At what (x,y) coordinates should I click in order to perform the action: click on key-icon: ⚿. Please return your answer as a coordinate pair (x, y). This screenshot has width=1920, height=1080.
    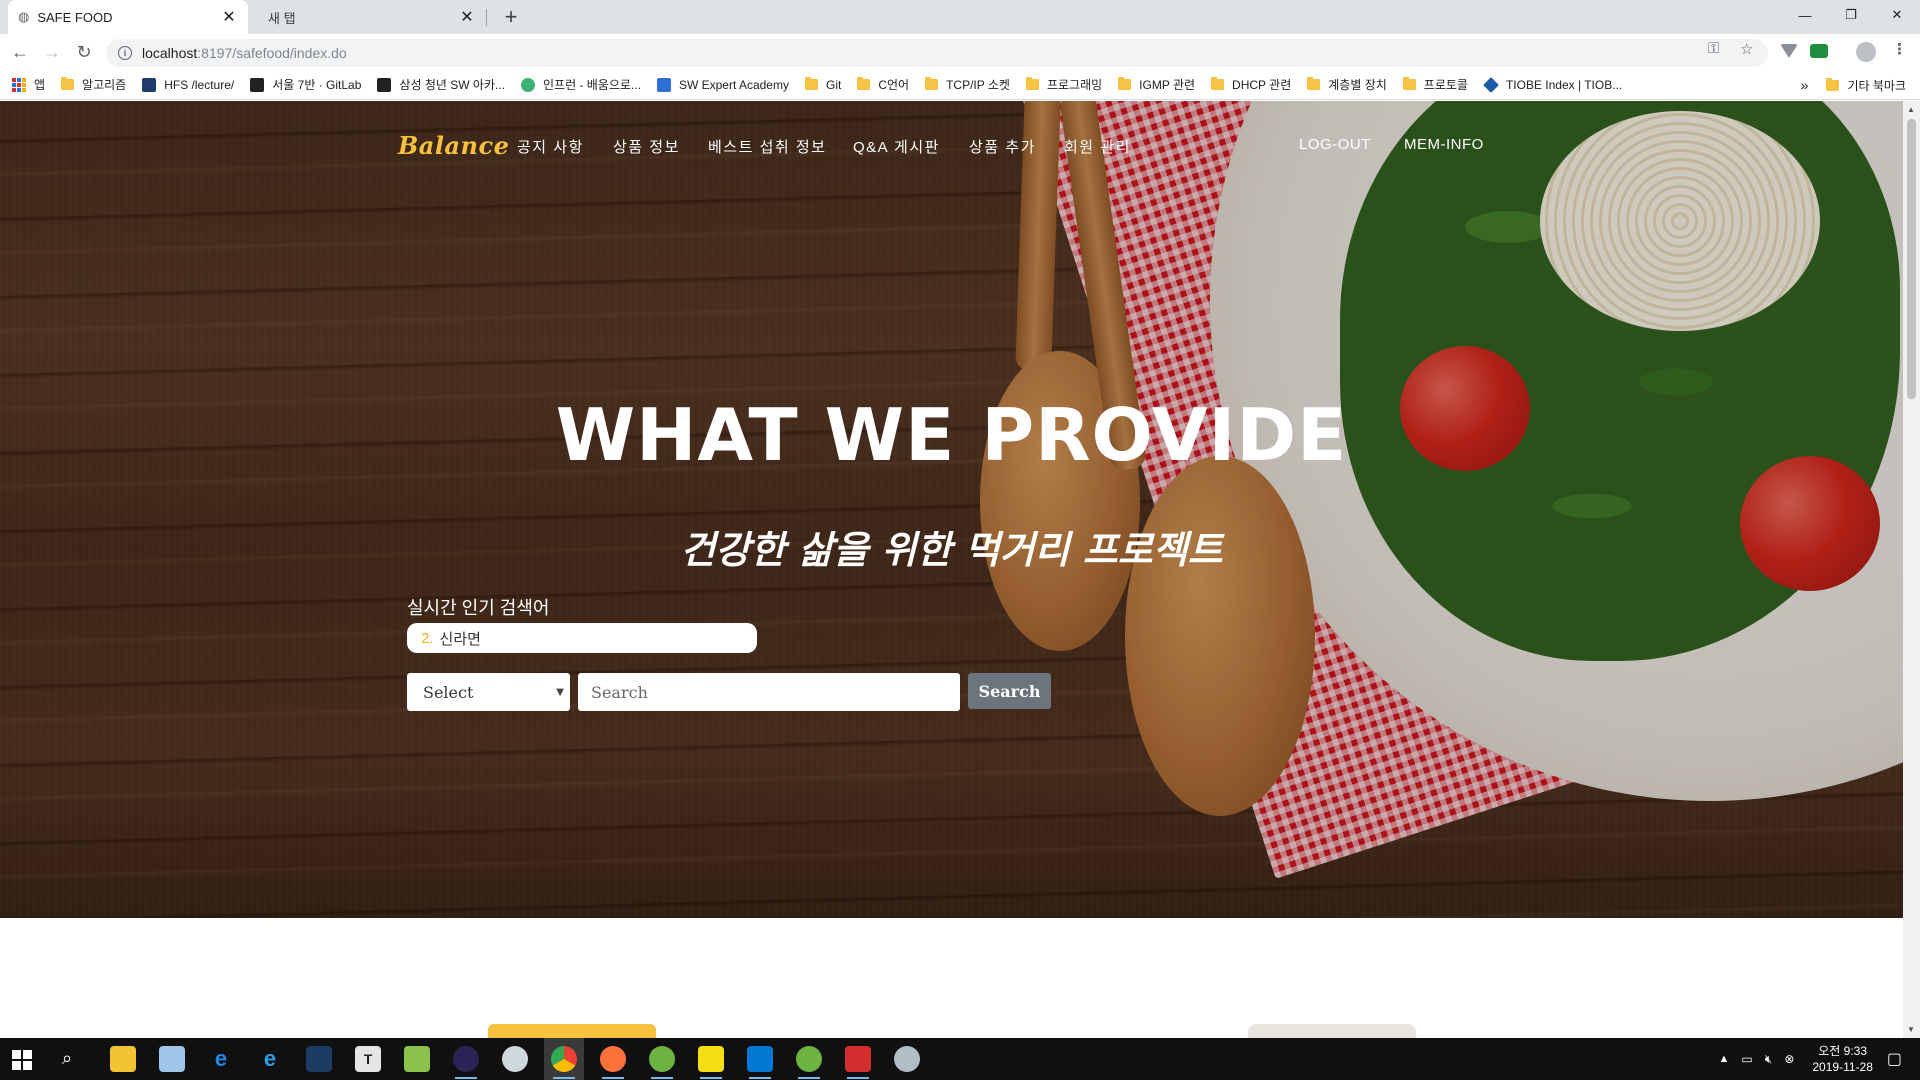
    Looking at the image, I should click on (1713, 48).